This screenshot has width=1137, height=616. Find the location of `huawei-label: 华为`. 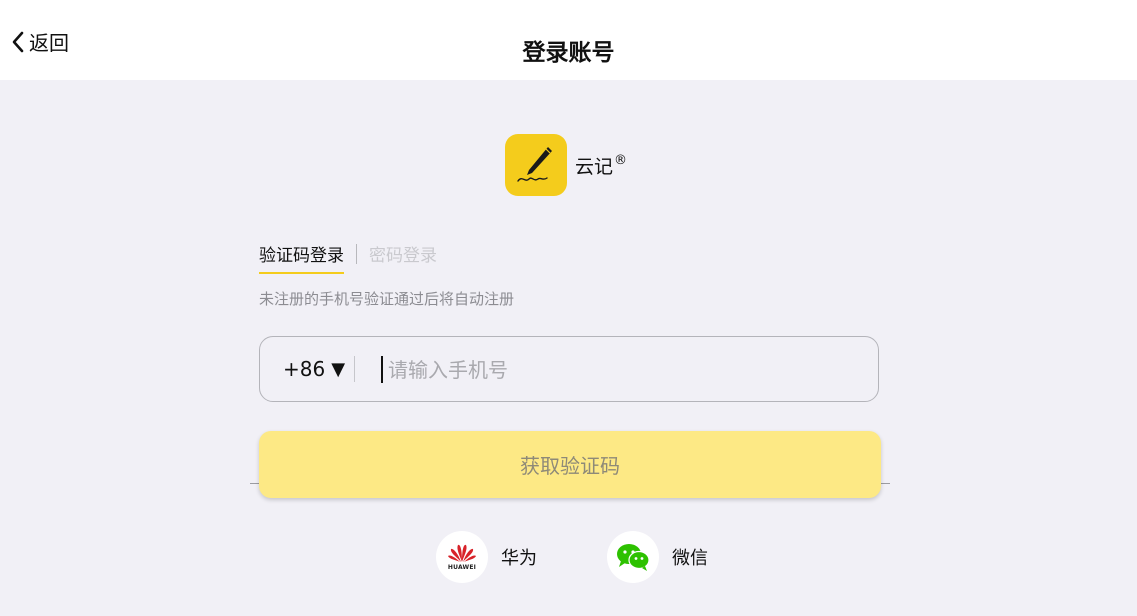

huawei-label: 华为 is located at coordinates (519, 558).